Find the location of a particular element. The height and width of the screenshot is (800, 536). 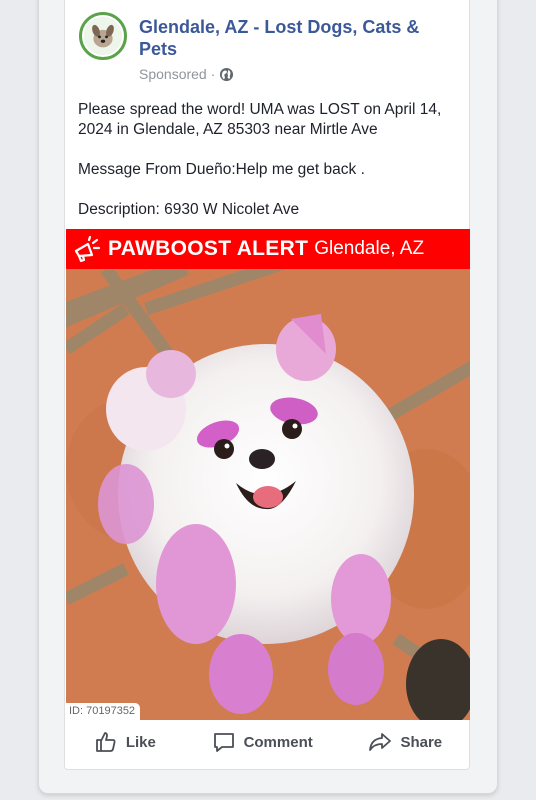

sponsored-label: Sponsored · is located at coordinates (177, 74).